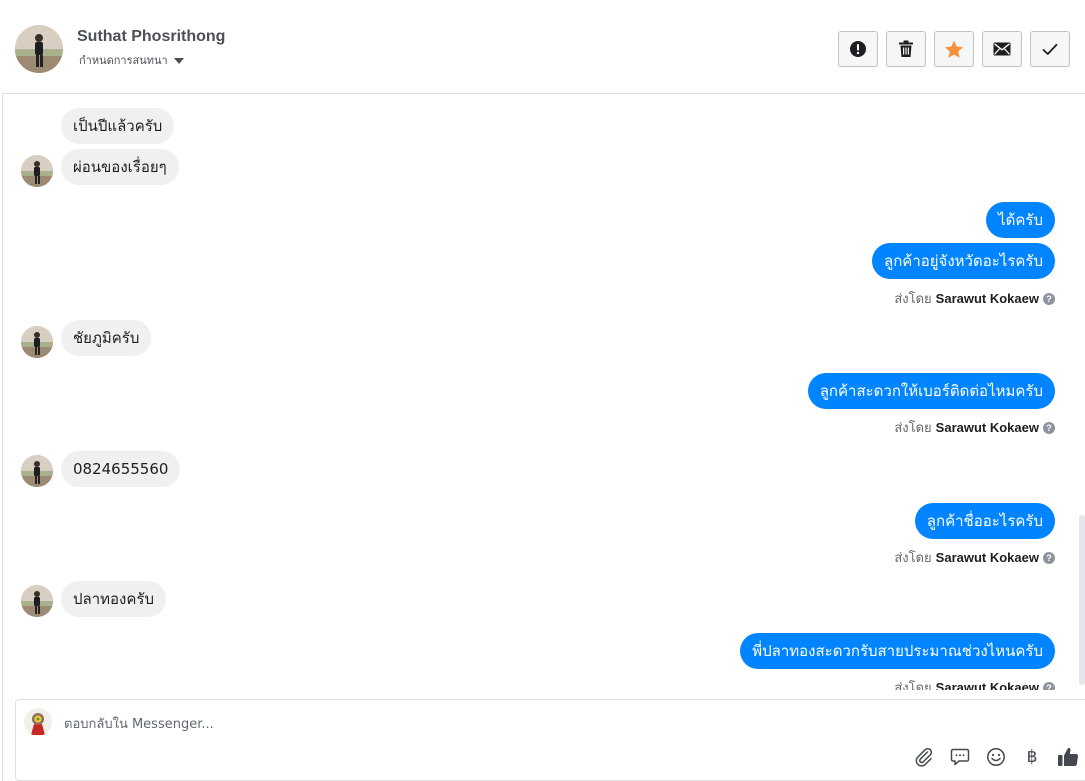  I want to click on contact-avatar, so click(39, 49).